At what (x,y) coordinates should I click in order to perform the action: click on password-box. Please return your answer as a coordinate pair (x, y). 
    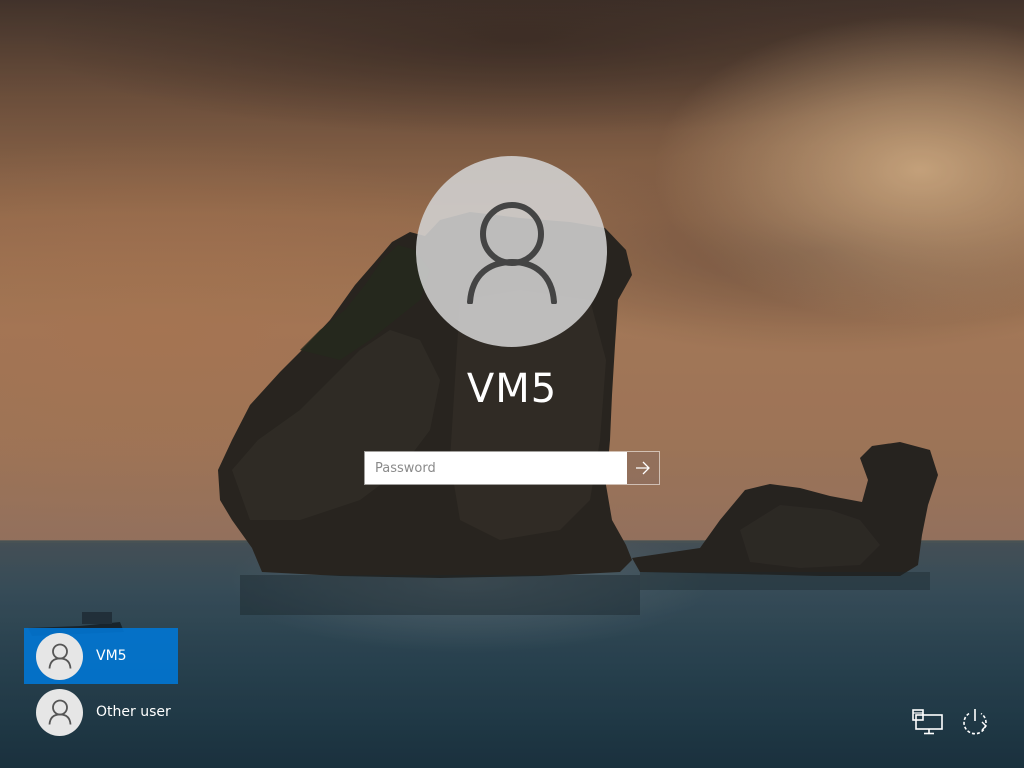
    Looking at the image, I should click on (512, 468).